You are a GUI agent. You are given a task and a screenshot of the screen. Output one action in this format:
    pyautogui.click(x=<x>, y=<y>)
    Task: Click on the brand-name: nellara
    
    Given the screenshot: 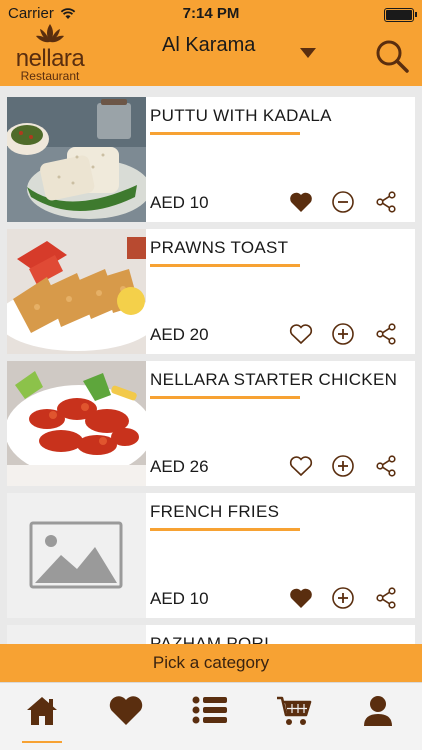 What is the action you would take?
    pyautogui.click(x=50, y=58)
    